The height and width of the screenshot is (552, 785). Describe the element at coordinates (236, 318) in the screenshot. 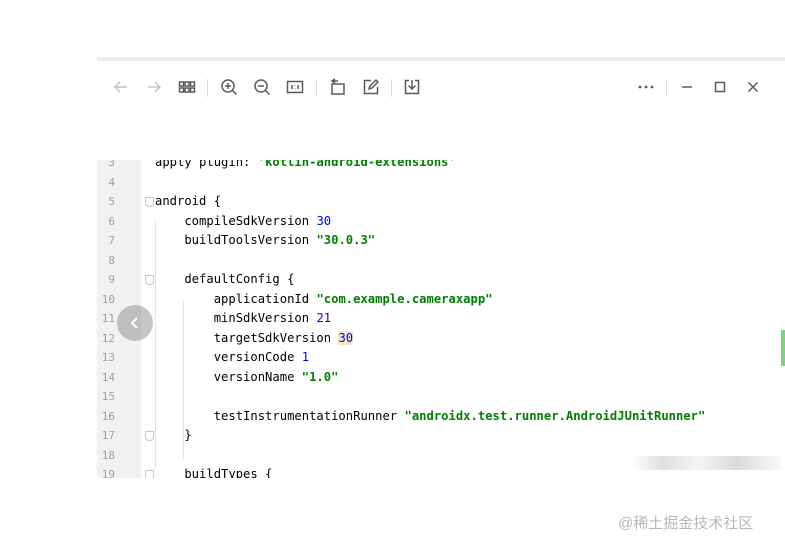

I see `code-token: minSdkVersion` at that location.